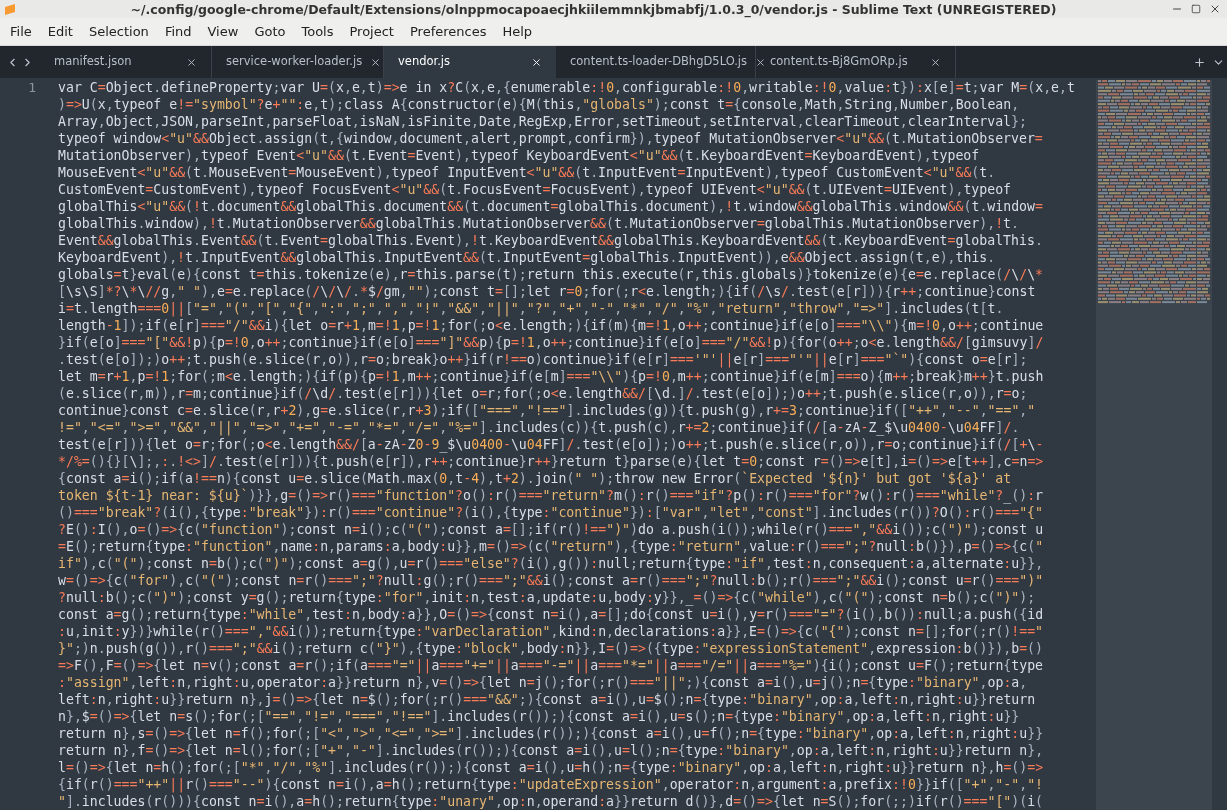 This screenshot has width=1227, height=810. Describe the element at coordinates (118, 31) in the screenshot. I see `menu-item: Selection` at that location.